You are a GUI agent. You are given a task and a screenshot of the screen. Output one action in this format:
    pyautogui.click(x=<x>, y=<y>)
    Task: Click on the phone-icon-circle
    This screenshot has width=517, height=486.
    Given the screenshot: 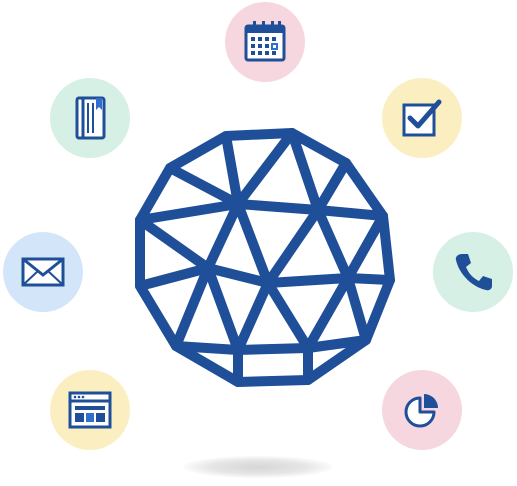 What is the action you would take?
    pyautogui.click(x=473, y=272)
    